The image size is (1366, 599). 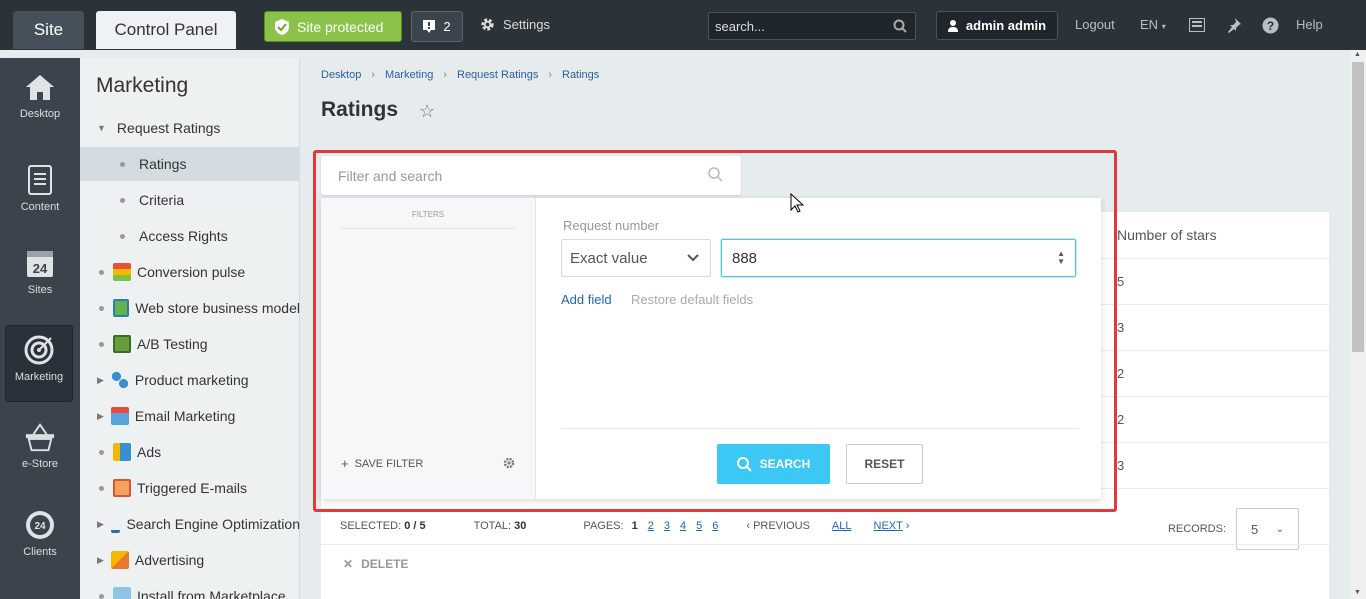 What do you see at coordinates (190, 200) in the screenshot?
I see `menu-item-criteria: Criteria` at bounding box center [190, 200].